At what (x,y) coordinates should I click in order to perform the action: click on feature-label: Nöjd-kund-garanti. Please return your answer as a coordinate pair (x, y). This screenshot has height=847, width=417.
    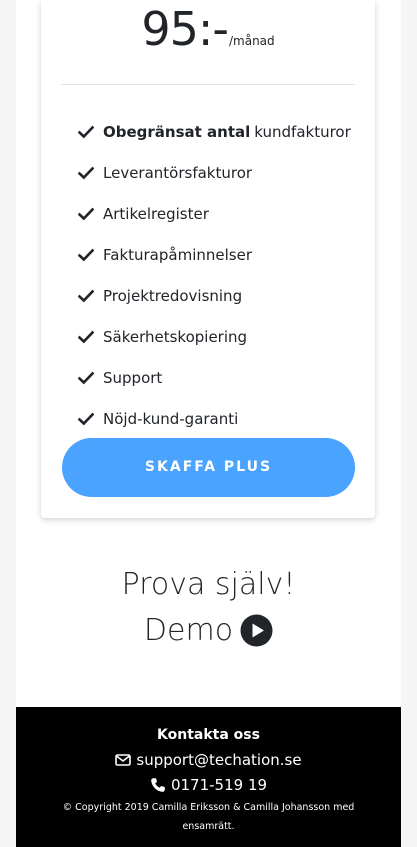
    Looking at the image, I should click on (171, 418).